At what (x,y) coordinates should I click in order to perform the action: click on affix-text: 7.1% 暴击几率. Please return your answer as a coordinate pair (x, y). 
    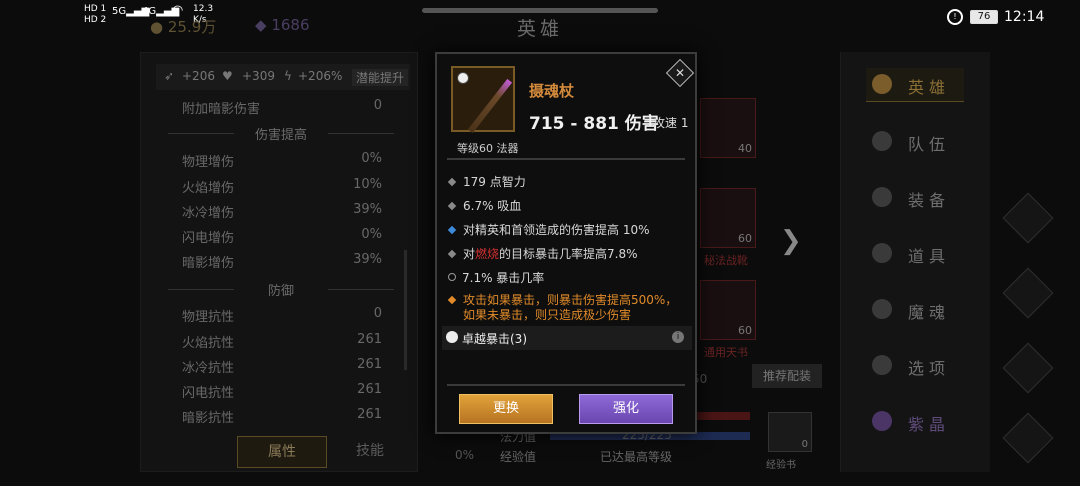
    Looking at the image, I should click on (503, 278).